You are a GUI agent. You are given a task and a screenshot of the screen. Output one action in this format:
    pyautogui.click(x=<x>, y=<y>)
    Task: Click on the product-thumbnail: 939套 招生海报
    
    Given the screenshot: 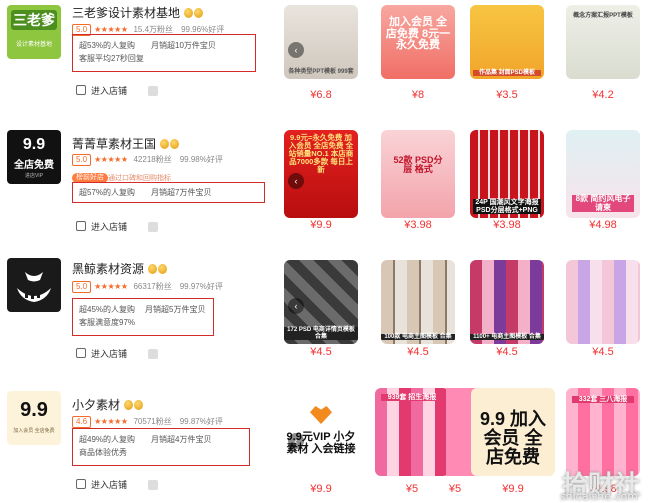 What is the action you would take?
    pyautogui.click(x=412, y=432)
    